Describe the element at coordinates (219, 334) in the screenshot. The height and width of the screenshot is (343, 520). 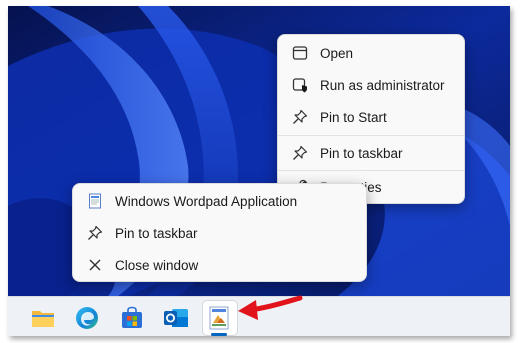
I see `taskbar-running-indicator` at that location.